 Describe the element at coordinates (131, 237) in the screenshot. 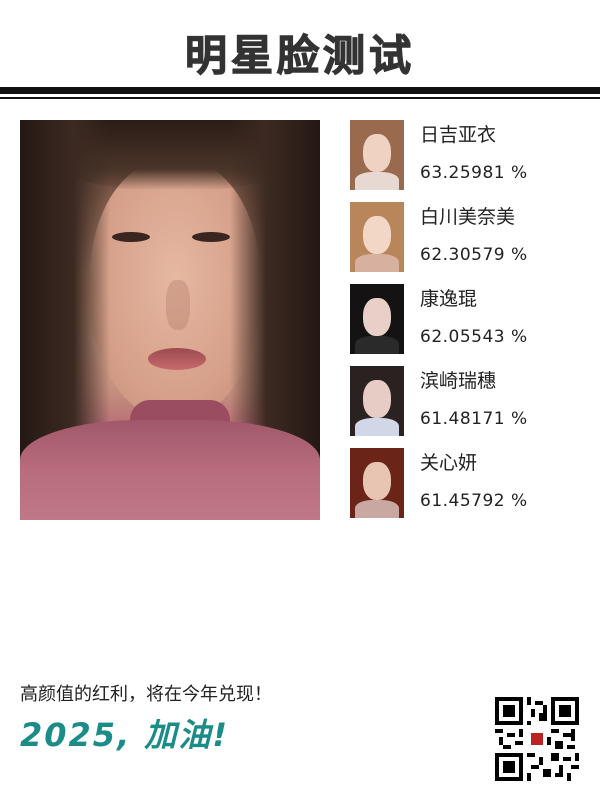

I see `left-eye` at that location.